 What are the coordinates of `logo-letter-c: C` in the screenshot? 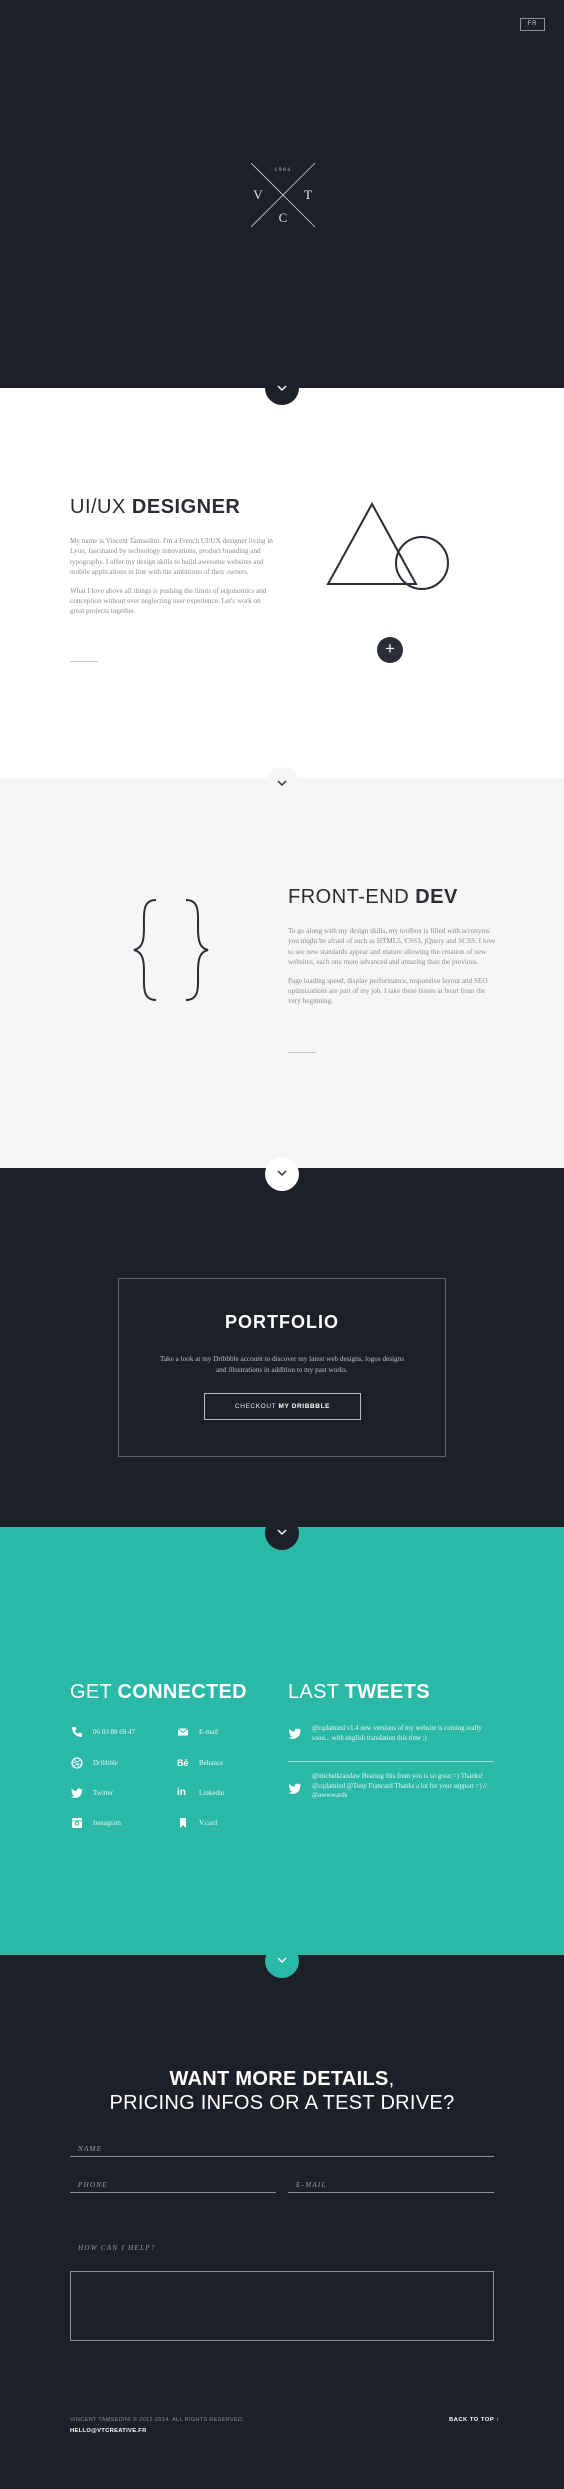 It's located at (283, 217).